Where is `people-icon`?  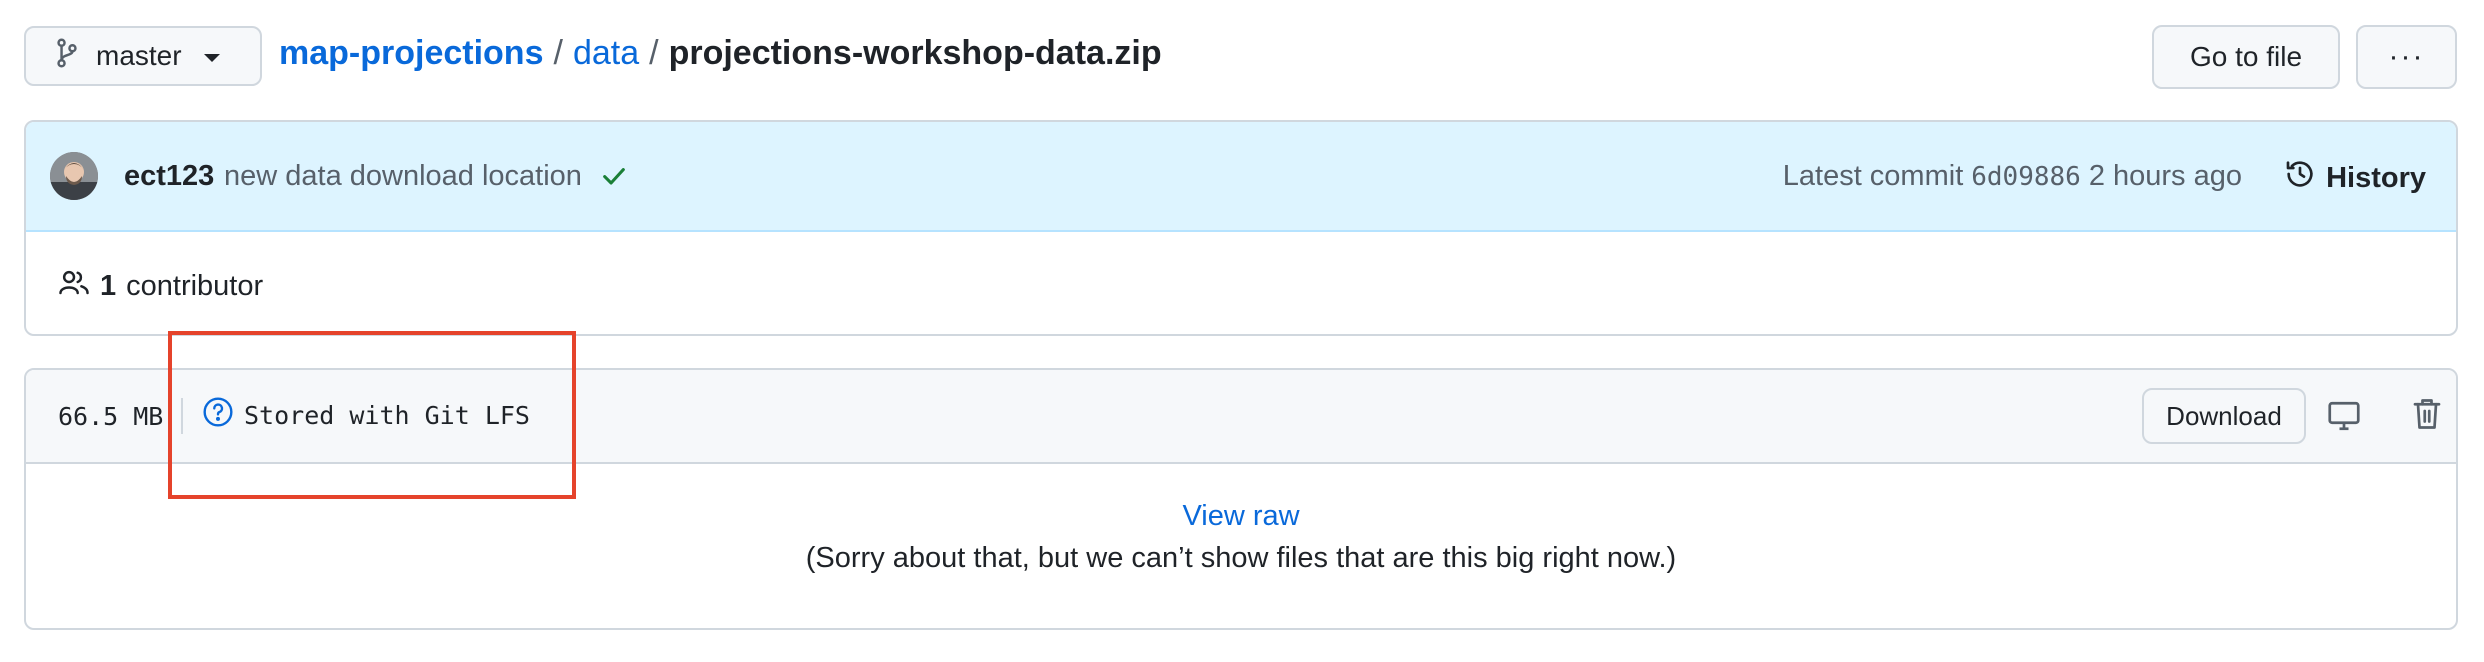
people-icon is located at coordinates (74, 286).